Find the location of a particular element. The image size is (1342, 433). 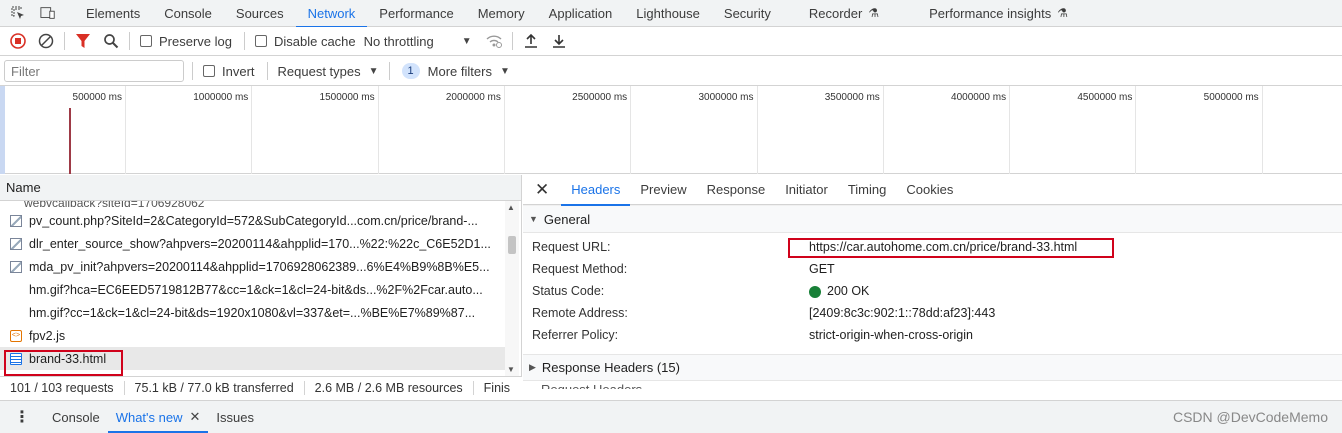

tab-label: Memory is located at coordinates (501, 13).